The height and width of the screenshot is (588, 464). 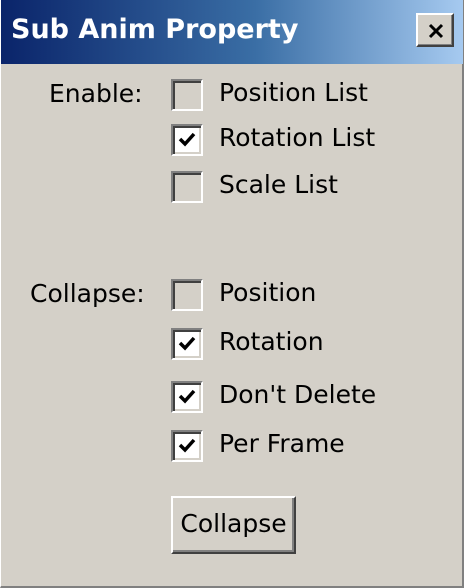 I want to click on position-list-label: Position List, so click(x=293, y=92).